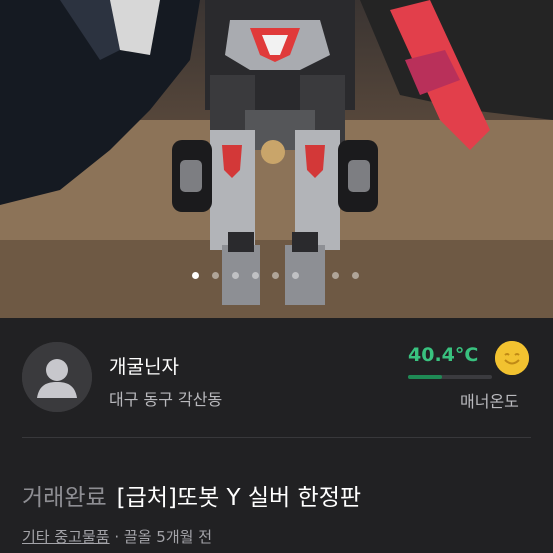 This screenshot has height=553, width=553. Describe the element at coordinates (166, 399) in the screenshot. I see `seller-location: 대구 동구 각산동` at that location.